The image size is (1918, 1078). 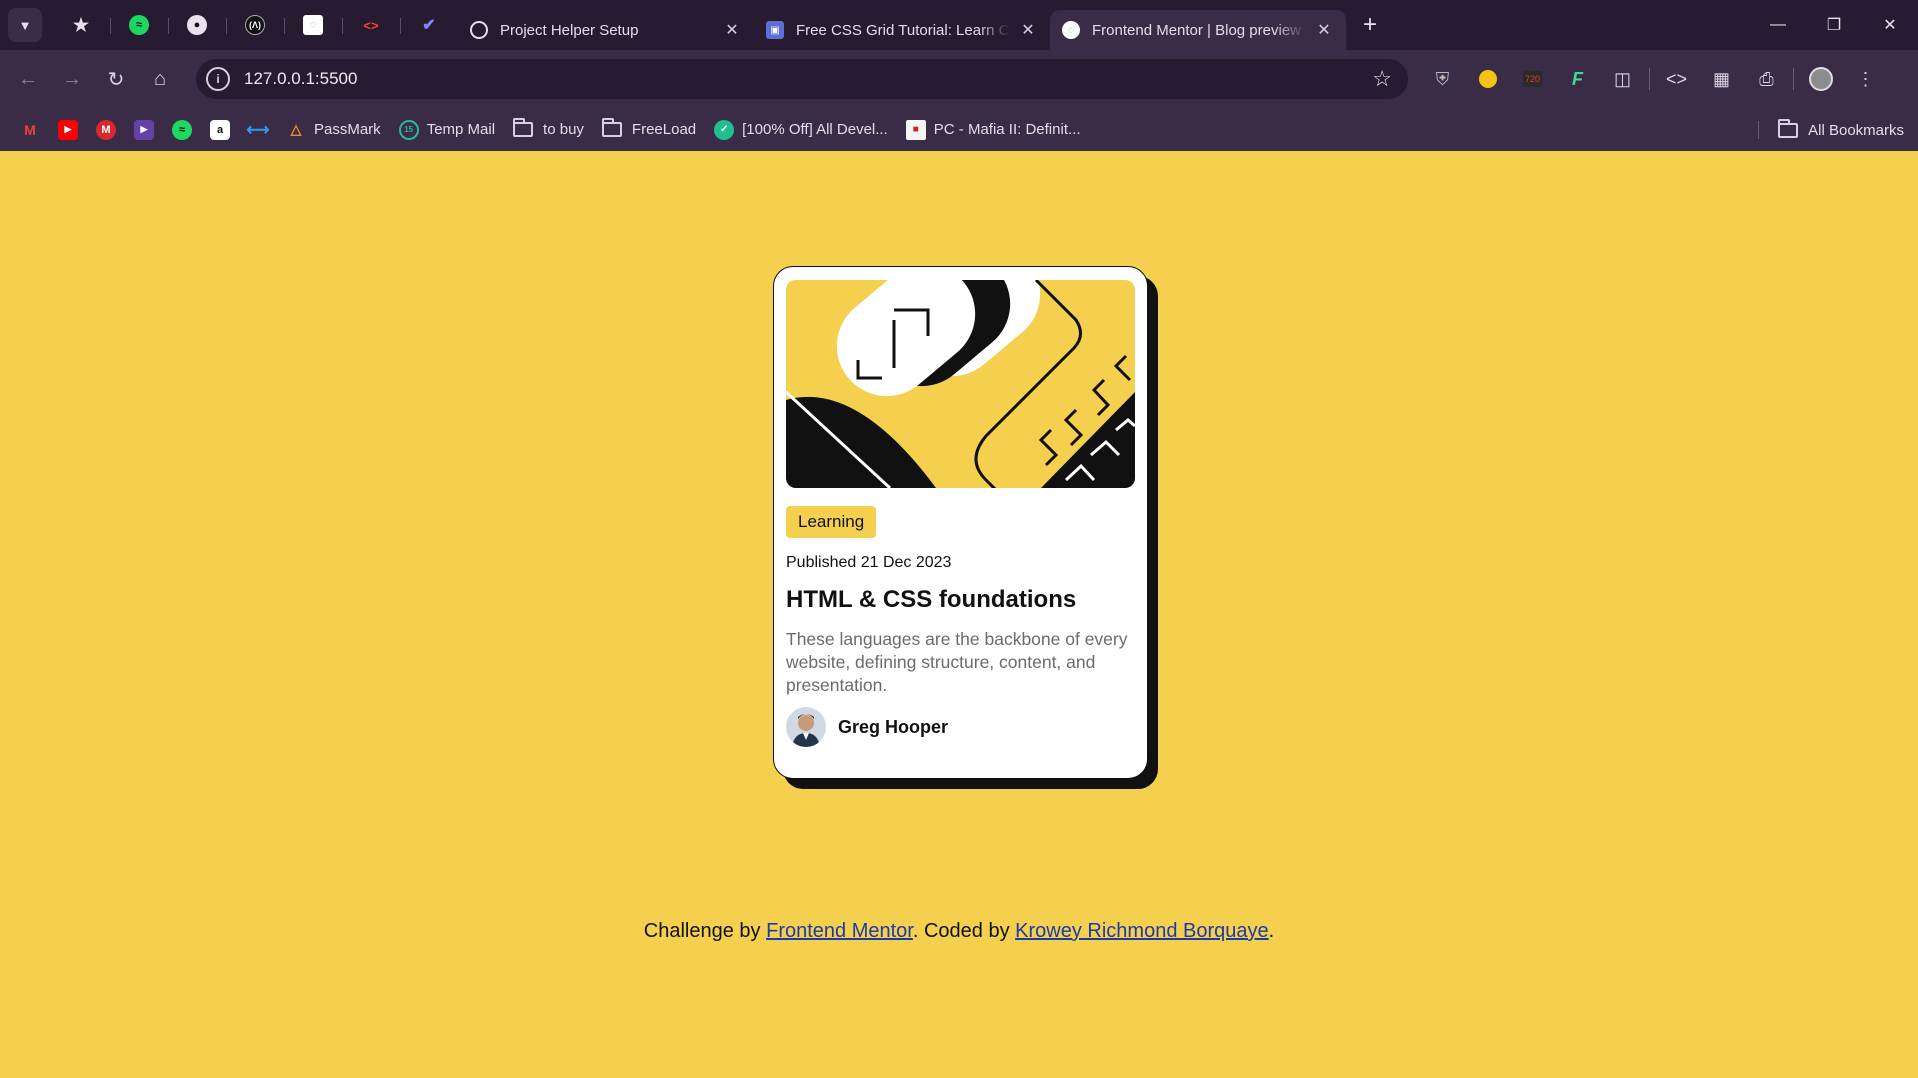 What do you see at coordinates (960, 600) in the screenshot?
I see `card-title: HTML & CSS foundations` at bounding box center [960, 600].